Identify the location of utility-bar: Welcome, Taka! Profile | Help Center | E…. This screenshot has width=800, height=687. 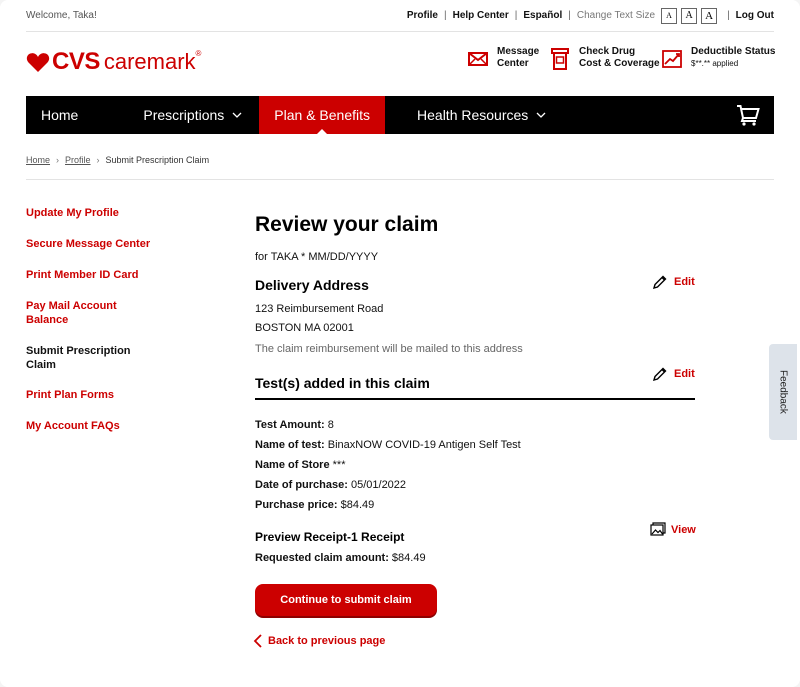
(400, 16).